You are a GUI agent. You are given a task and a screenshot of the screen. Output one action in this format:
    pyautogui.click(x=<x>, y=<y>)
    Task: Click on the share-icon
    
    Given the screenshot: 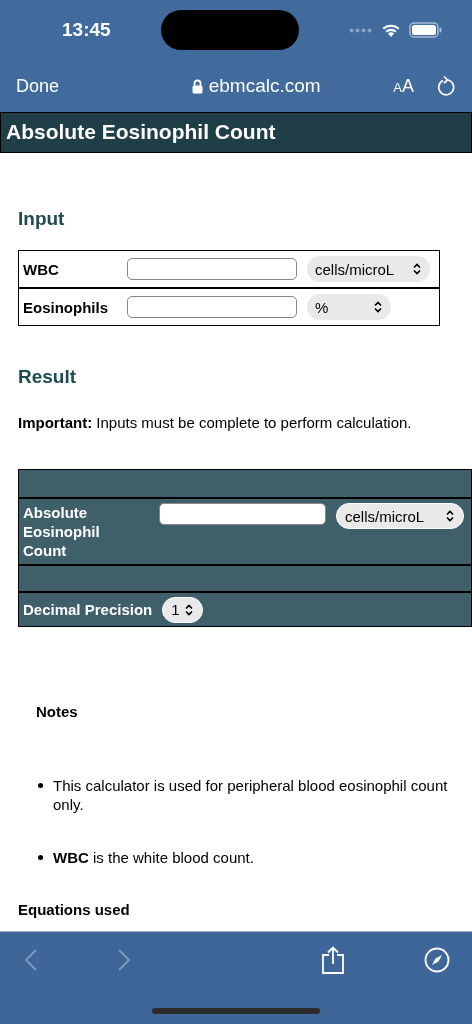 What is the action you would take?
    pyautogui.click(x=332, y=960)
    